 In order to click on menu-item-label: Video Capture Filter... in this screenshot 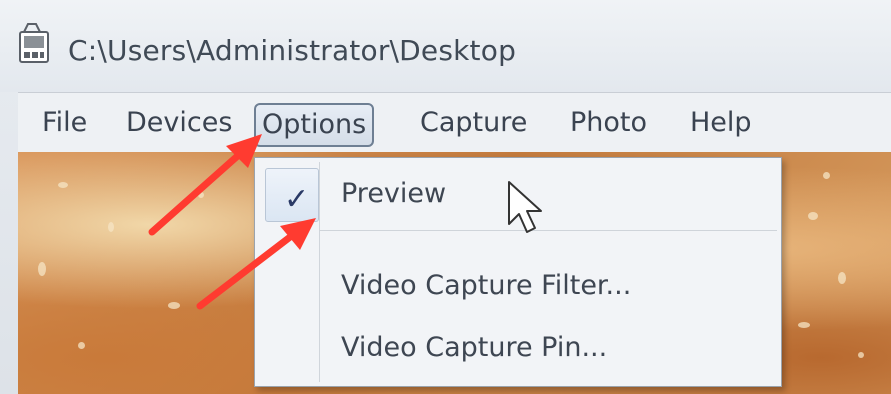, I will do `click(486, 285)`.